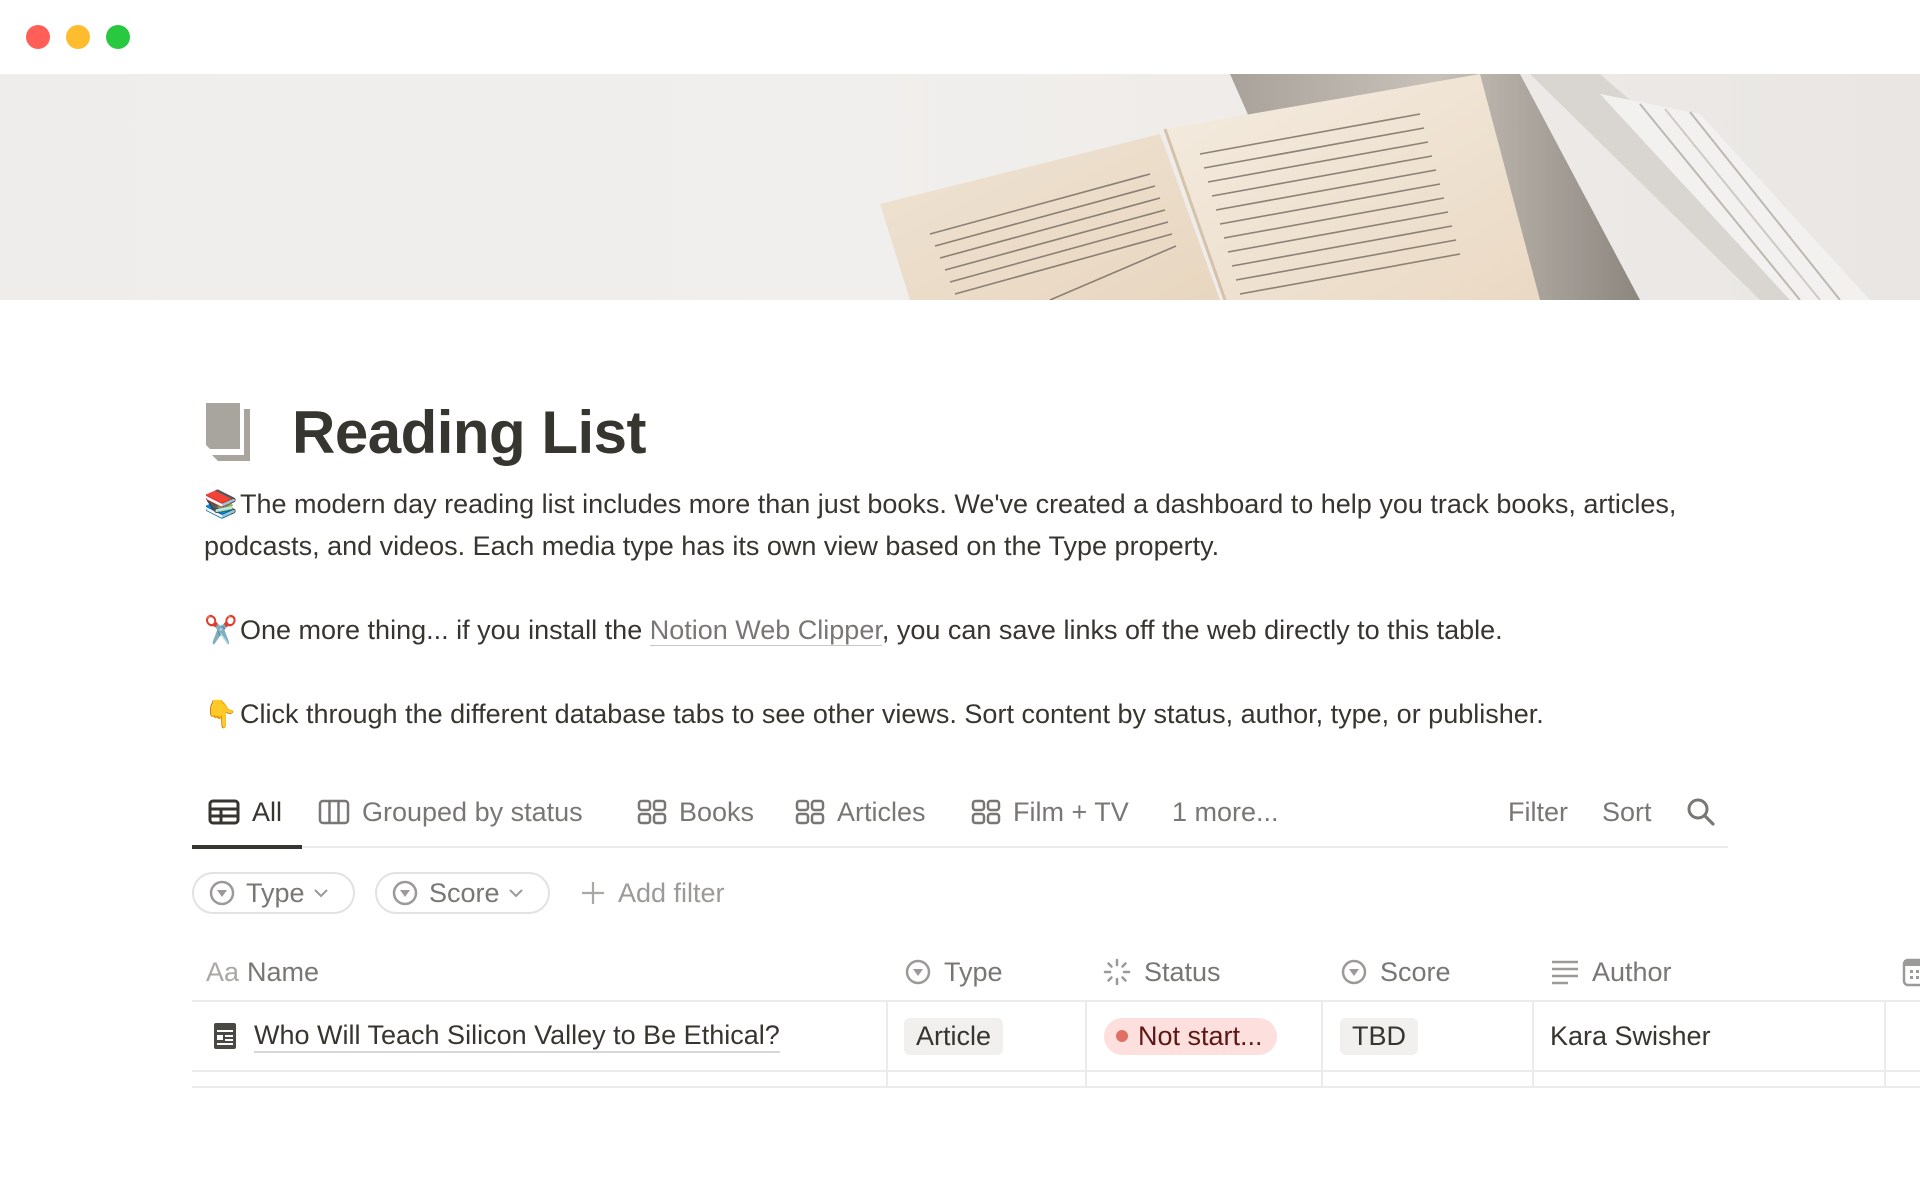  I want to click on column-label: Status, so click(1182, 971).